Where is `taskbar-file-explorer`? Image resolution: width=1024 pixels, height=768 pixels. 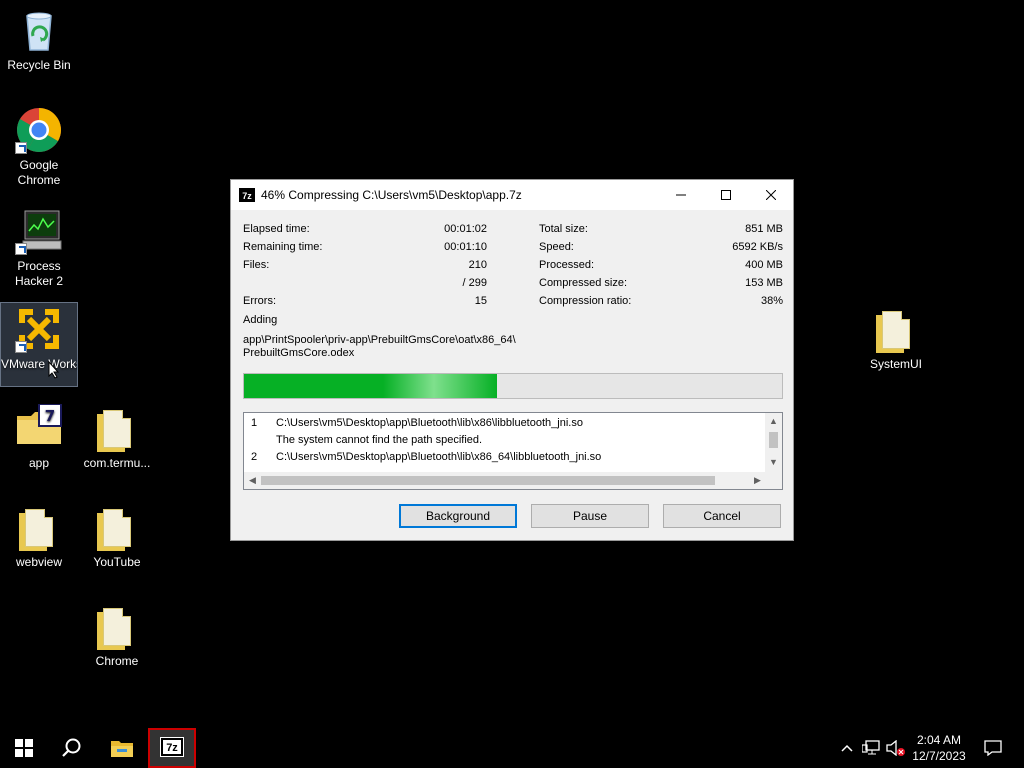
taskbar-file-explorer is located at coordinates (122, 748).